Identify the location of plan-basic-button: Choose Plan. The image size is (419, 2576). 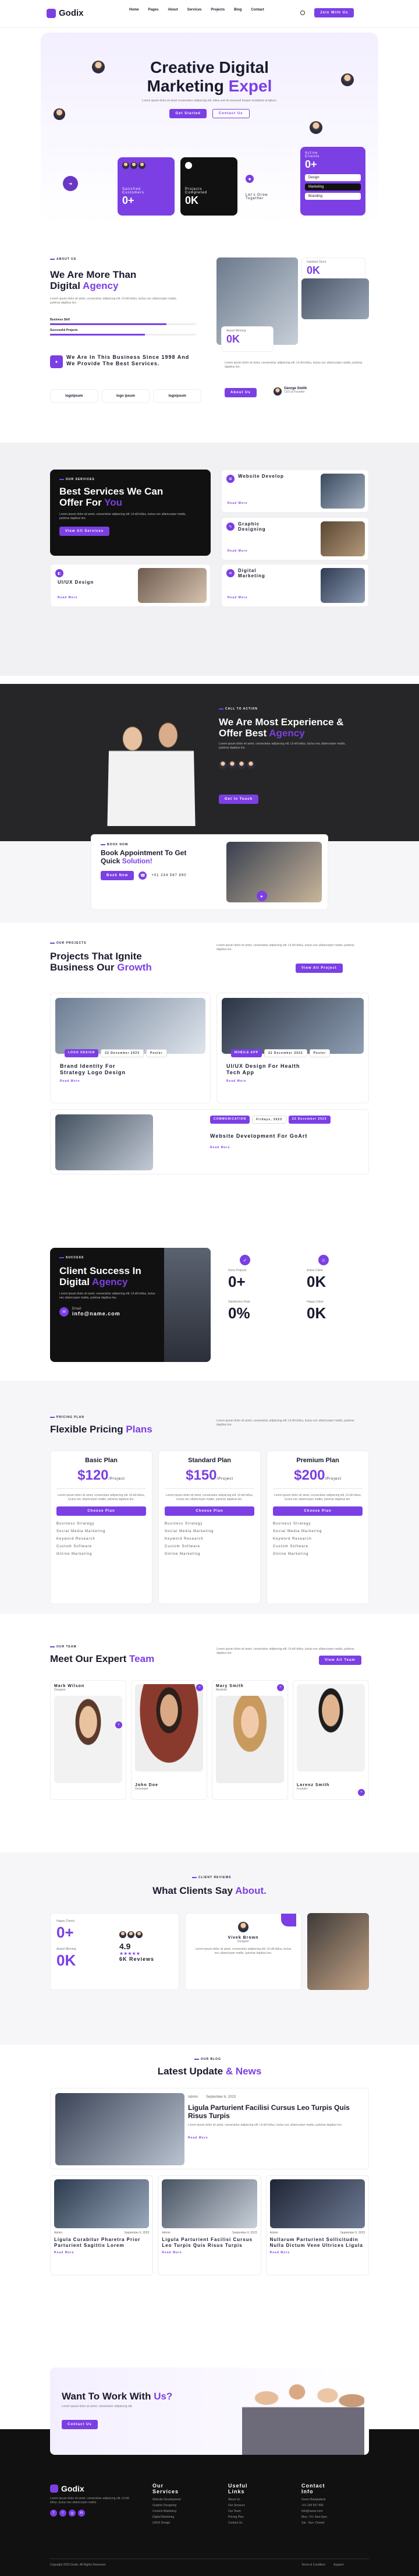
(101, 1511).